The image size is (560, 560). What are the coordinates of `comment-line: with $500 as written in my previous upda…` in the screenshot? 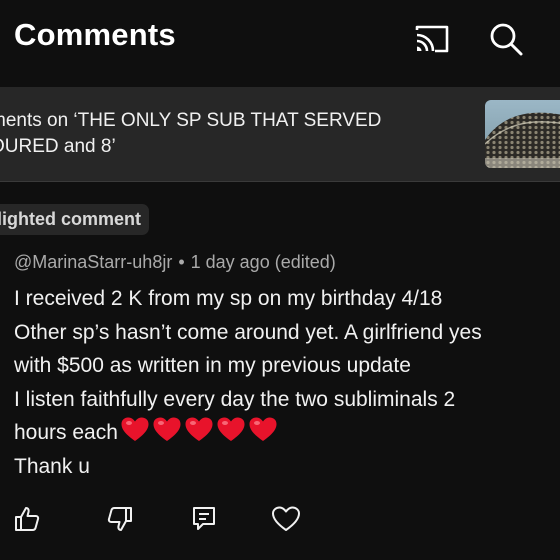 It's located at (212, 365).